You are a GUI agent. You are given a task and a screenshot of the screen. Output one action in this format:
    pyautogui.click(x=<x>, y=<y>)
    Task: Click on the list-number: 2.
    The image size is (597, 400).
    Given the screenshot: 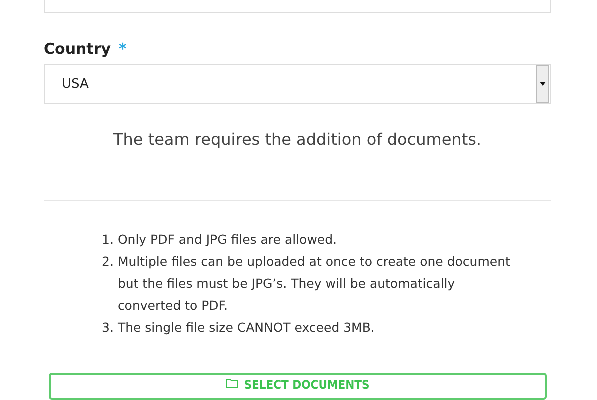 What is the action you would take?
    pyautogui.click(x=108, y=262)
    